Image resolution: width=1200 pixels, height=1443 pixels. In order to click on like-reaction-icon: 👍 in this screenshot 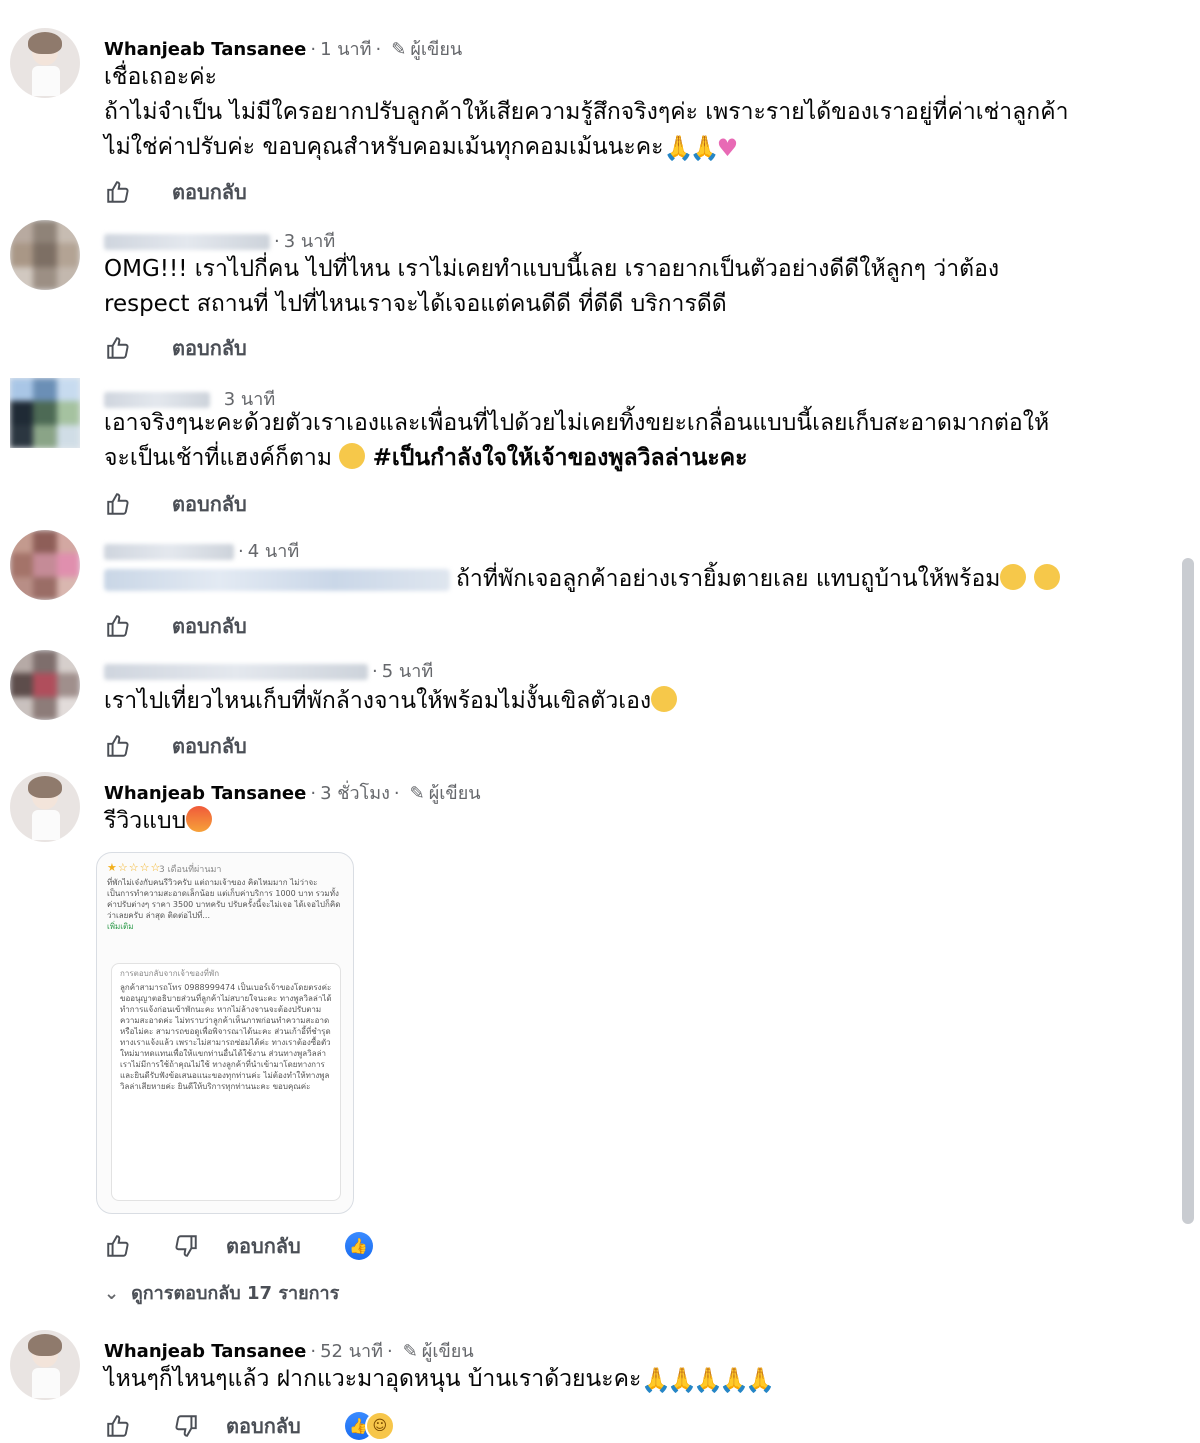, I will do `click(358, 1246)`.